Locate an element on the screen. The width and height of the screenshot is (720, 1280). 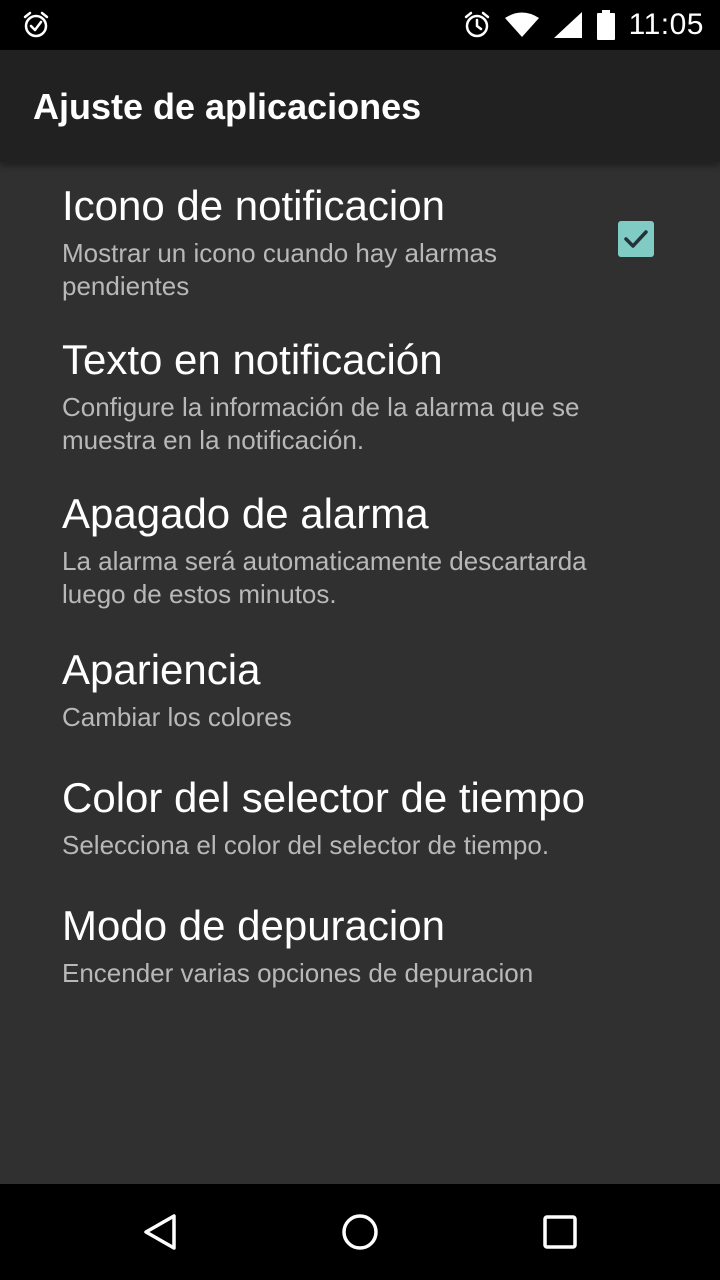
pref-title: Modo de depuracion is located at coordinates (253, 925).